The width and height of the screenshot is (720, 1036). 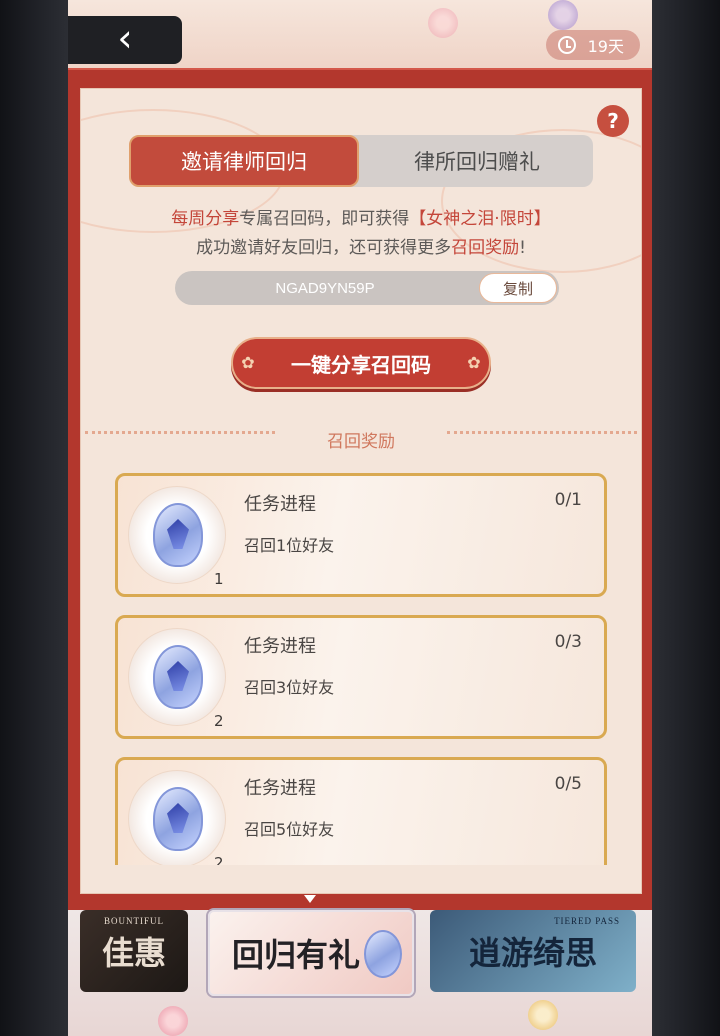 I want to click on recall-code-field: NGAD9YN59P 复制, so click(x=367, y=288).